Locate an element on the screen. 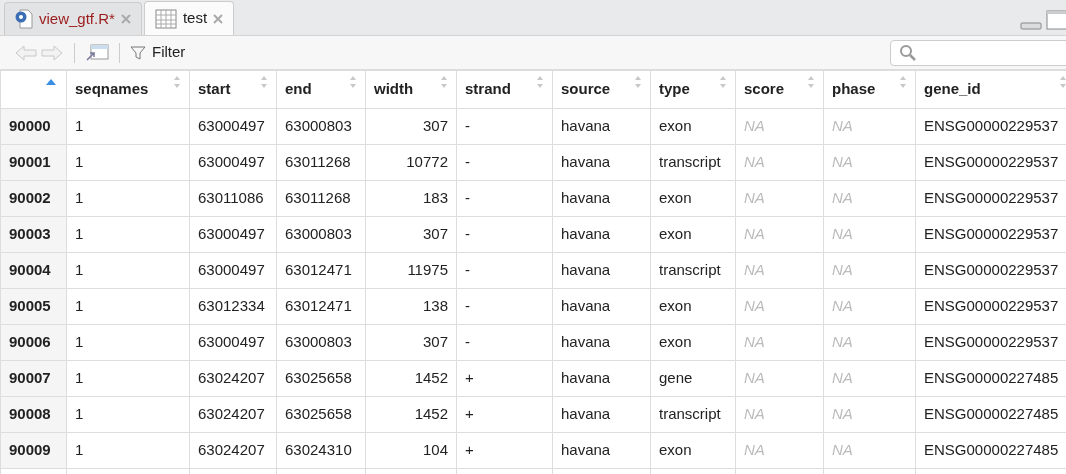  search-icon is located at coordinates (908, 52).